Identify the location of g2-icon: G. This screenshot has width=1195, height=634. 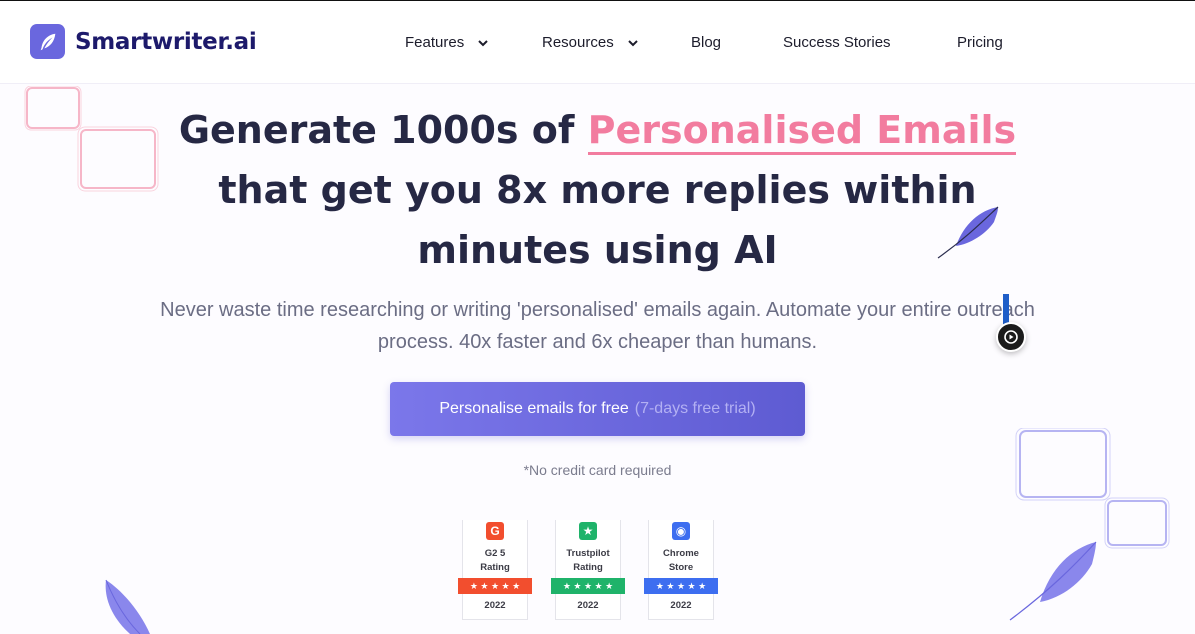
(495, 531).